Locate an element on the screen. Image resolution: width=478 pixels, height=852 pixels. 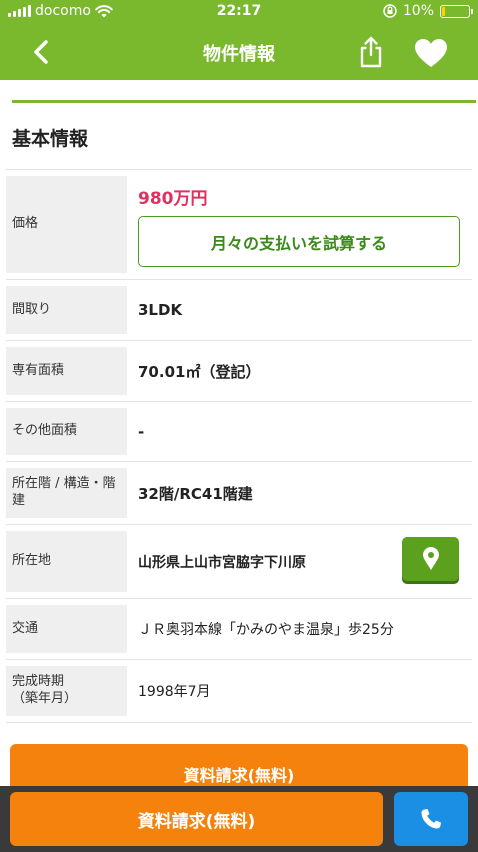
row-value: 70.01㎡（登記） is located at coordinates (199, 371).